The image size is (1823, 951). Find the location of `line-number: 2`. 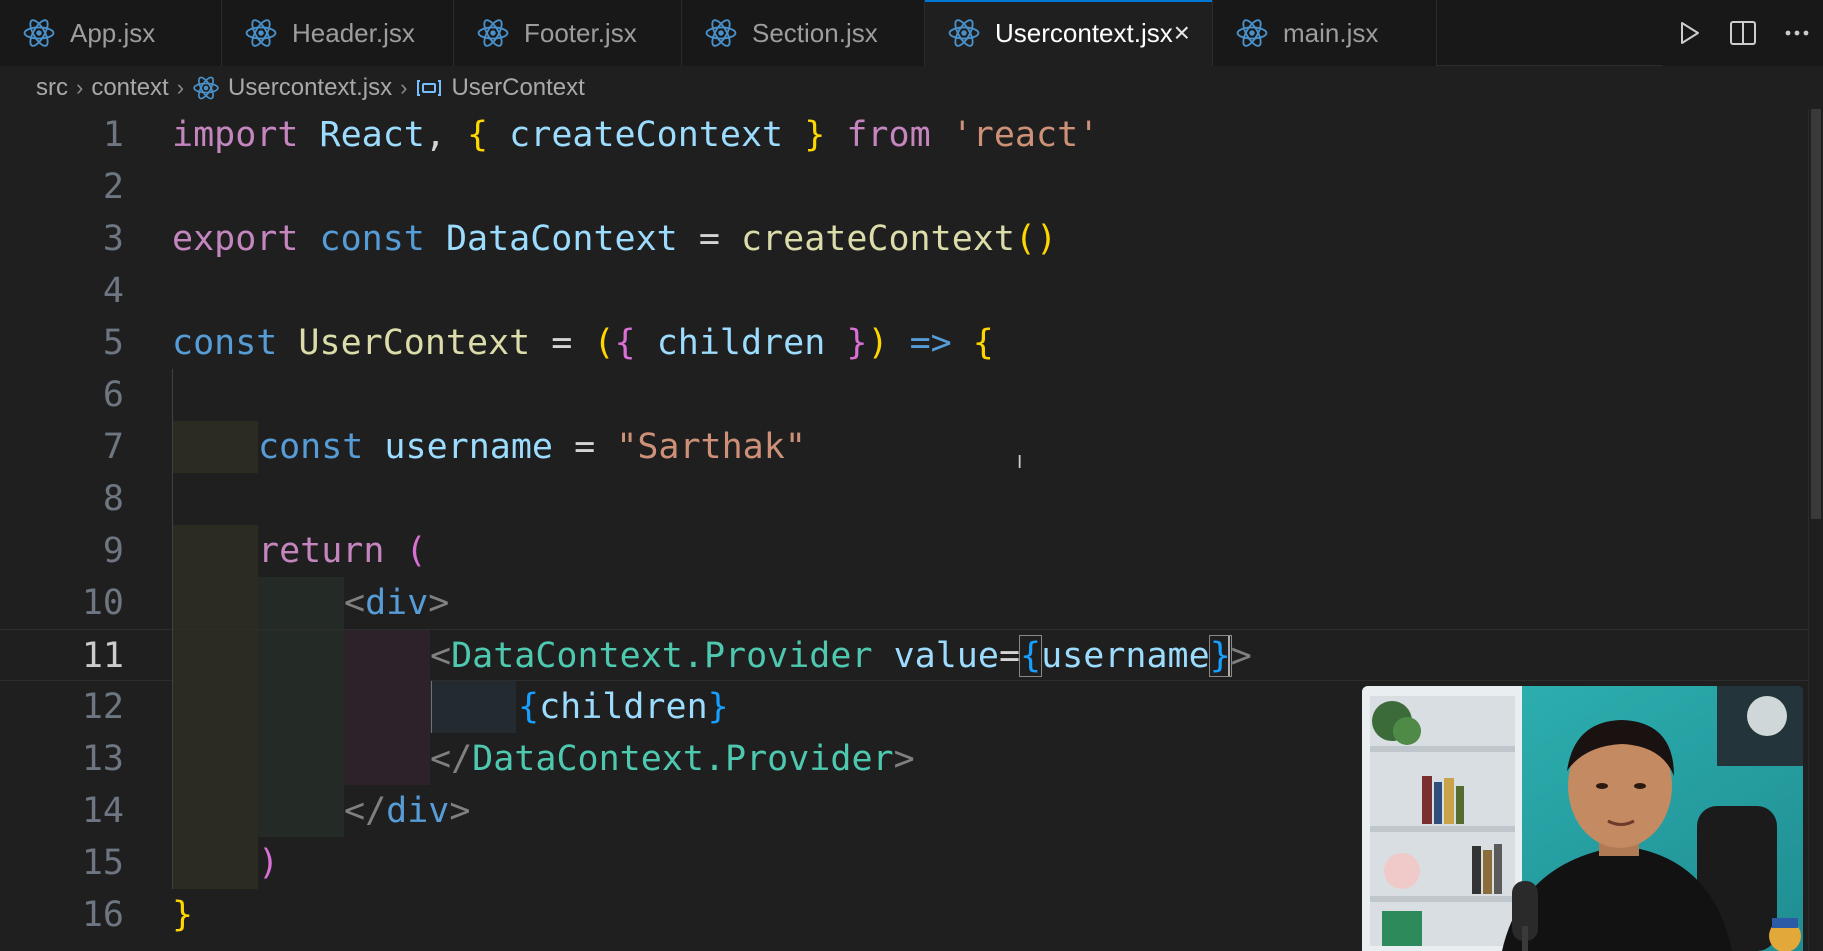

line-number: 2 is located at coordinates (113, 187).